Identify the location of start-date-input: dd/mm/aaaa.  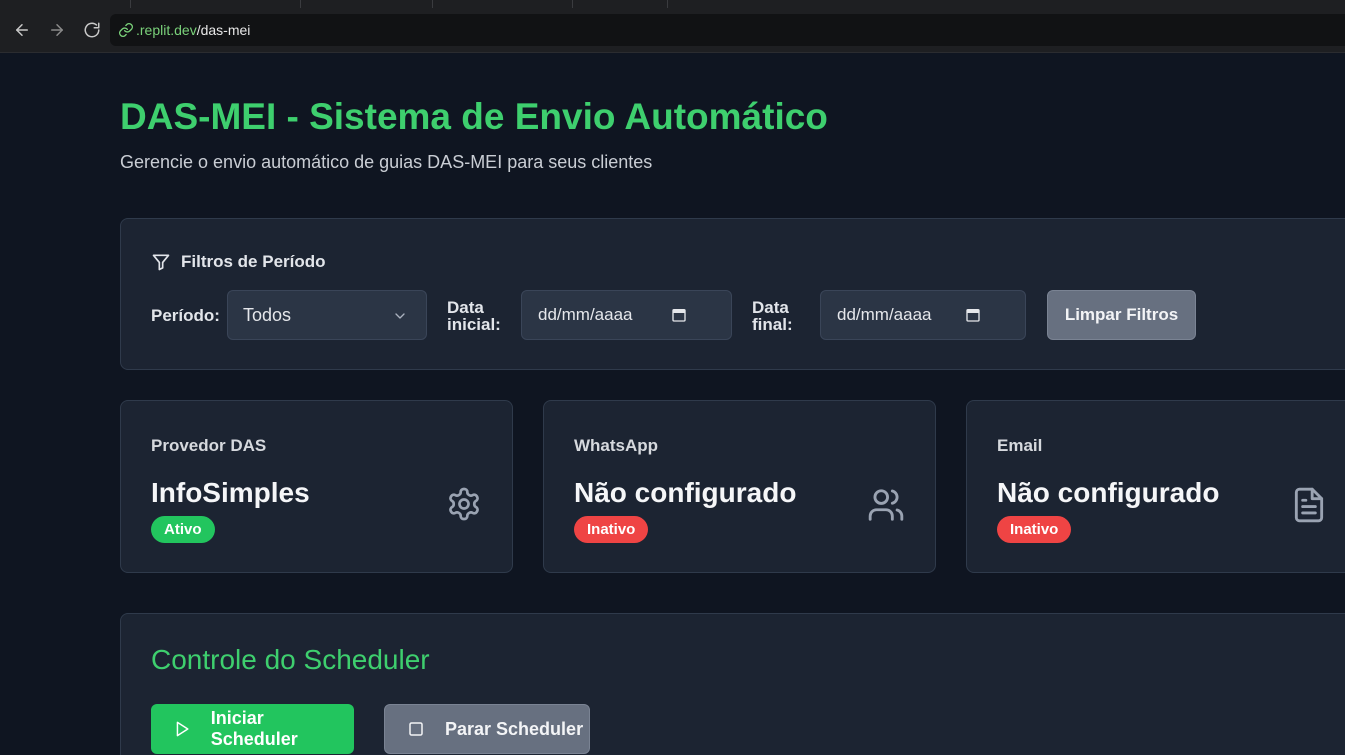
(626, 315).